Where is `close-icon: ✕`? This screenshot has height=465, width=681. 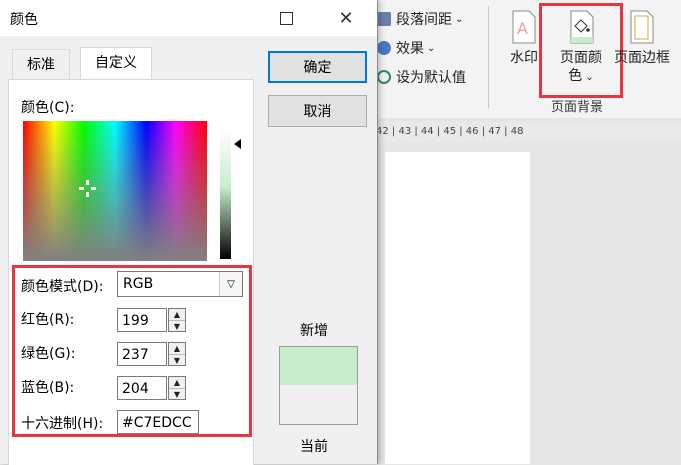 close-icon: ✕ is located at coordinates (346, 18).